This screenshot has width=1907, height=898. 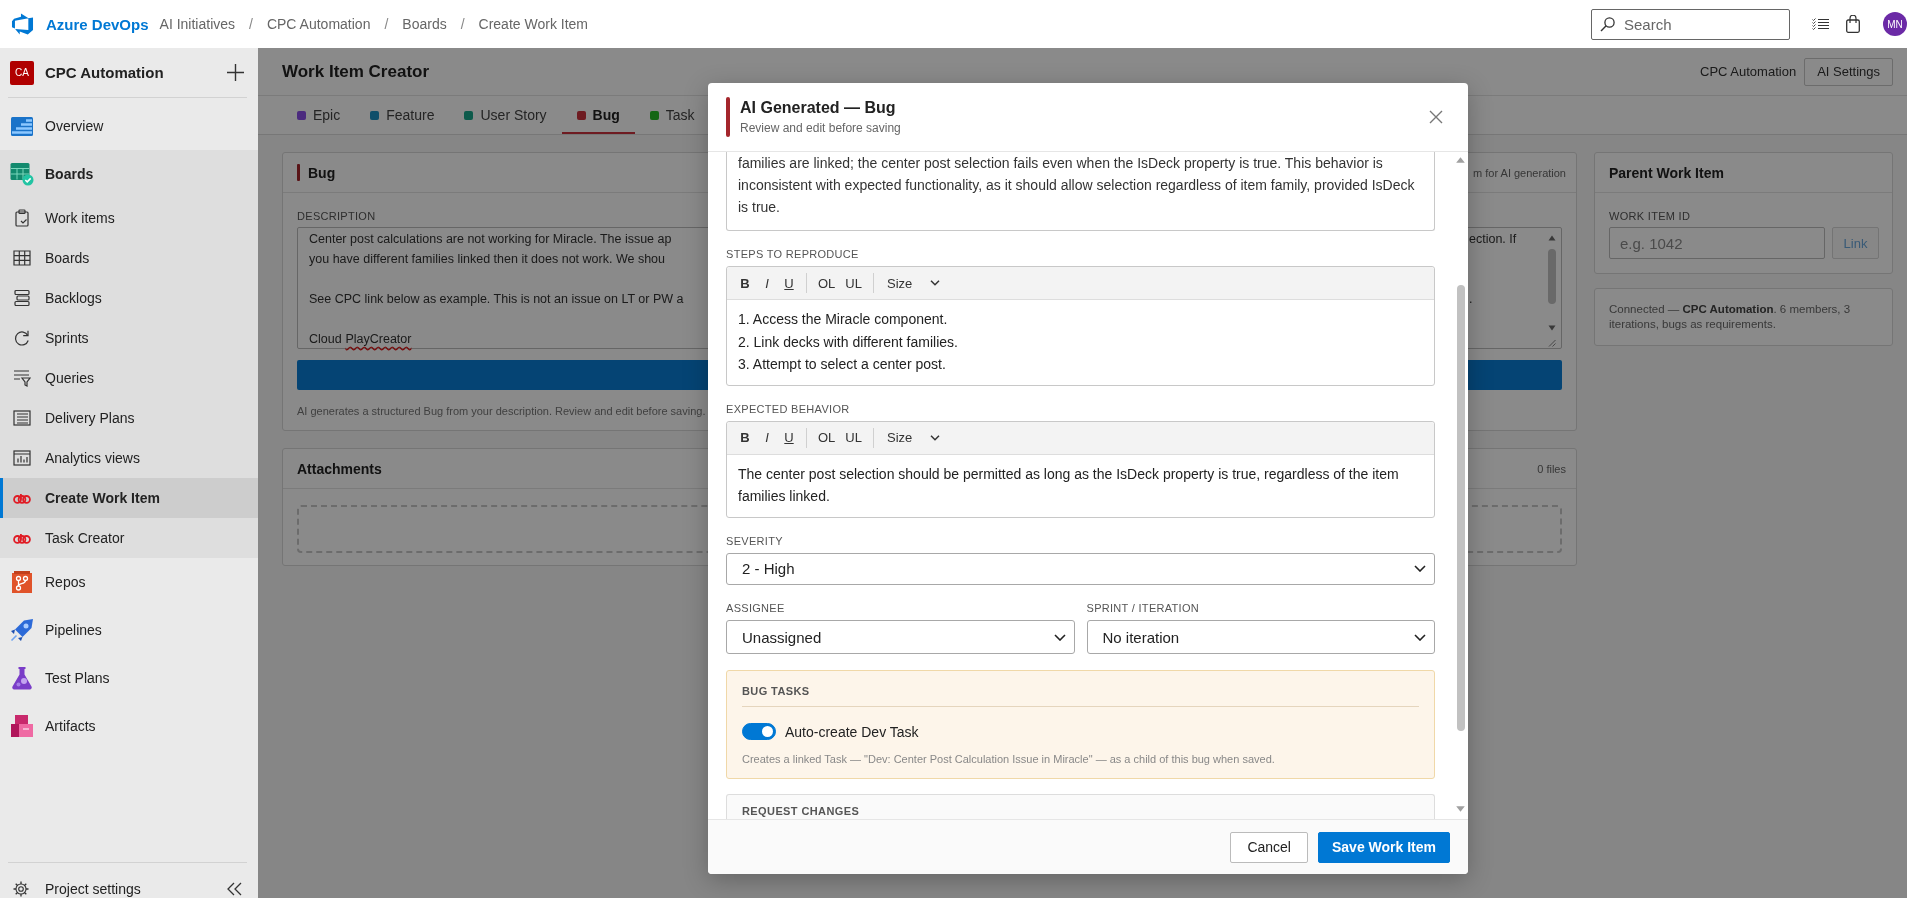 What do you see at coordinates (129, 498) in the screenshot?
I see `nav-item: Create Work Item` at bounding box center [129, 498].